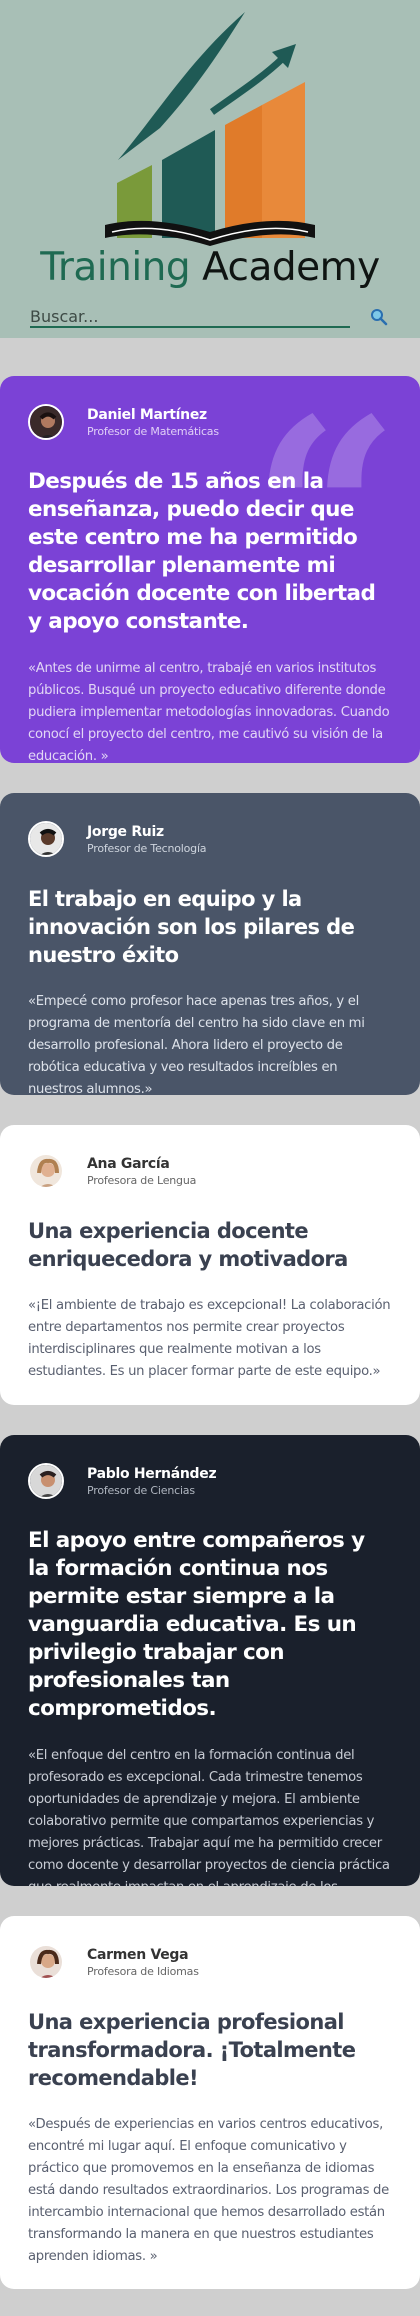 The height and width of the screenshot is (2316, 420). Describe the element at coordinates (190, 317) in the screenshot. I see `search-input` at that location.